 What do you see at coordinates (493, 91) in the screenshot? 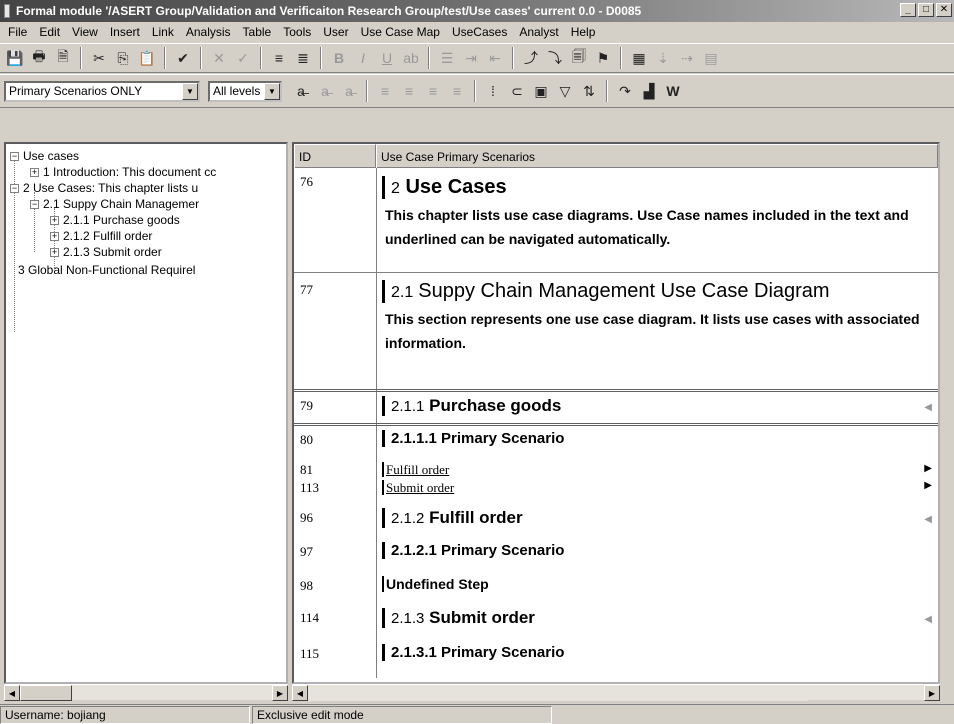
I see `outline-icon: ⁞` at bounding box center [493, 91].